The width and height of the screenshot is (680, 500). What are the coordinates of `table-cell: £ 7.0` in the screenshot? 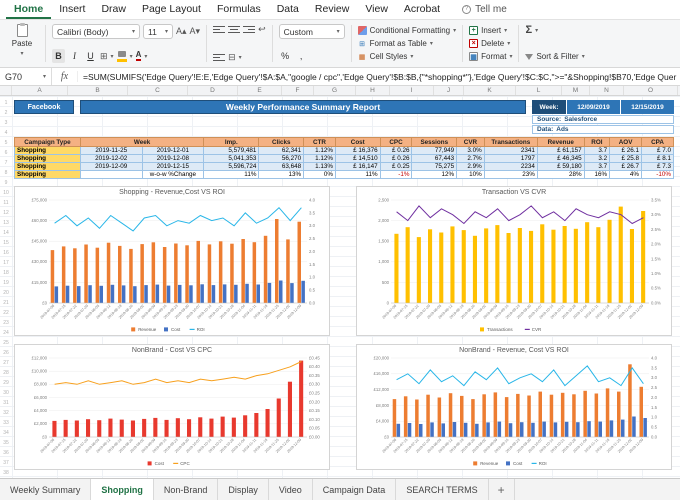 It's located at (657, 150).